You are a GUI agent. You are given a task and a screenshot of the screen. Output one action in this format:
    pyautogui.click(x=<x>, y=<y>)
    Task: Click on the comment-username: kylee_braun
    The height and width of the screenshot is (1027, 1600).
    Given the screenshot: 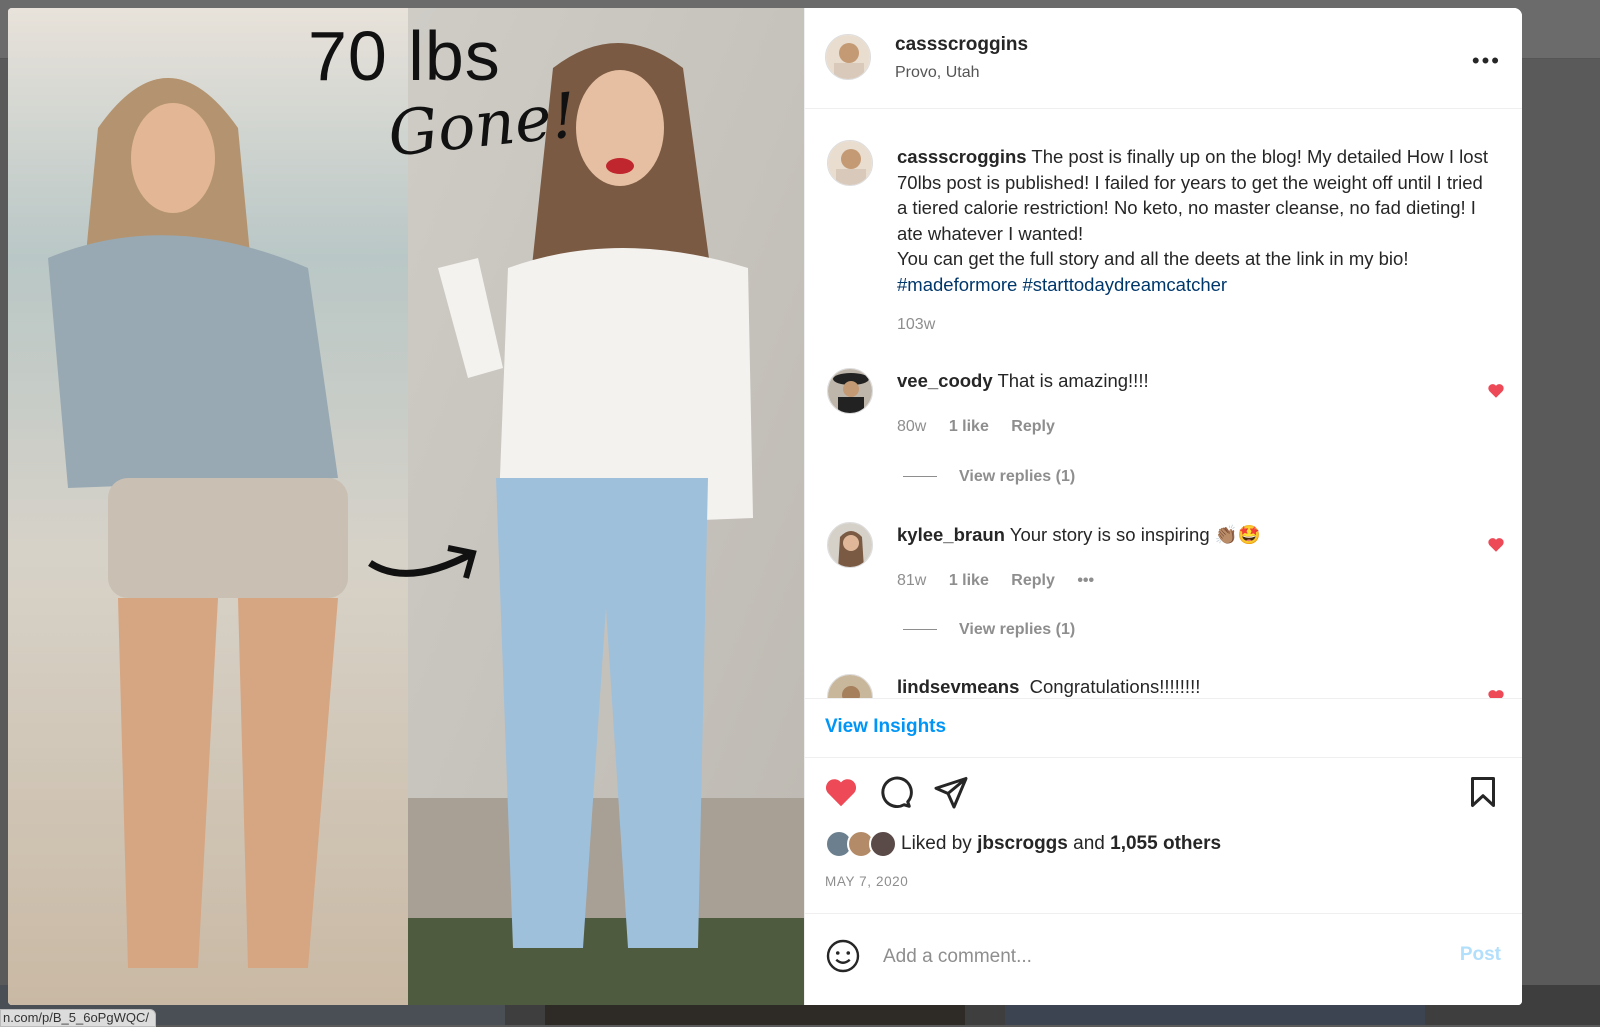 What is the action you would take?
    pyautogui.click(x=951, y=534)
    